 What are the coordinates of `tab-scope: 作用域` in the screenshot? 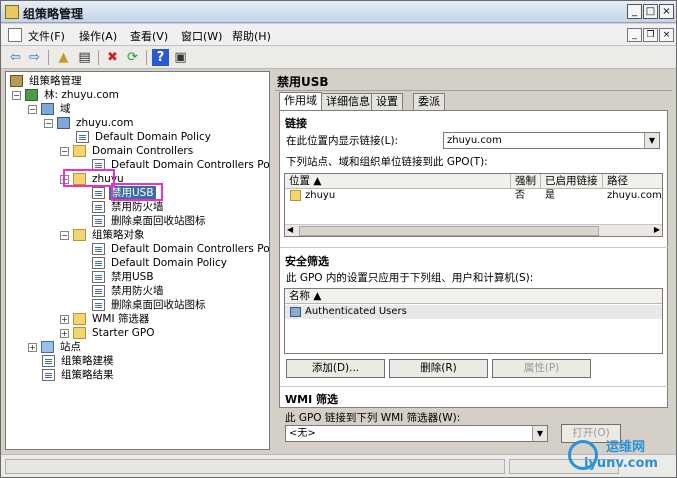 It's located at (300, 101).